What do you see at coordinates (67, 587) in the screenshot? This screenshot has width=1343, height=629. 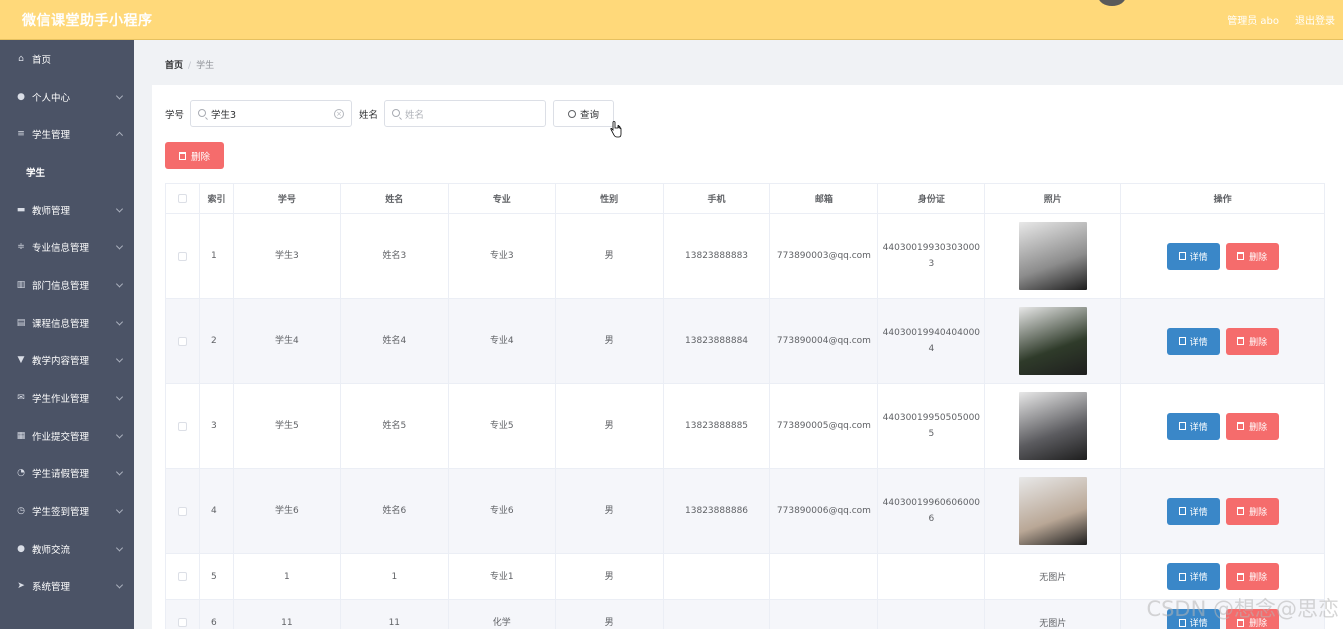 I see `sidebar-item: ➤ 系统管理` at bounding box center [67, 587].